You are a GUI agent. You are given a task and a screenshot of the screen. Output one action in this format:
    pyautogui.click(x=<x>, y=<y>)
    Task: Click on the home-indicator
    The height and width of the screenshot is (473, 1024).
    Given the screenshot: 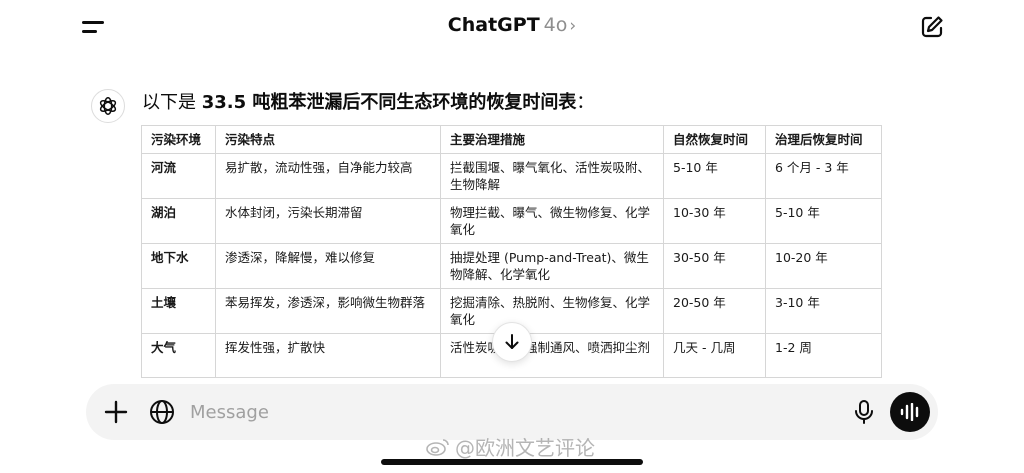 What is the action you would take?
    pyautogui.click(x=512, y=462)
    